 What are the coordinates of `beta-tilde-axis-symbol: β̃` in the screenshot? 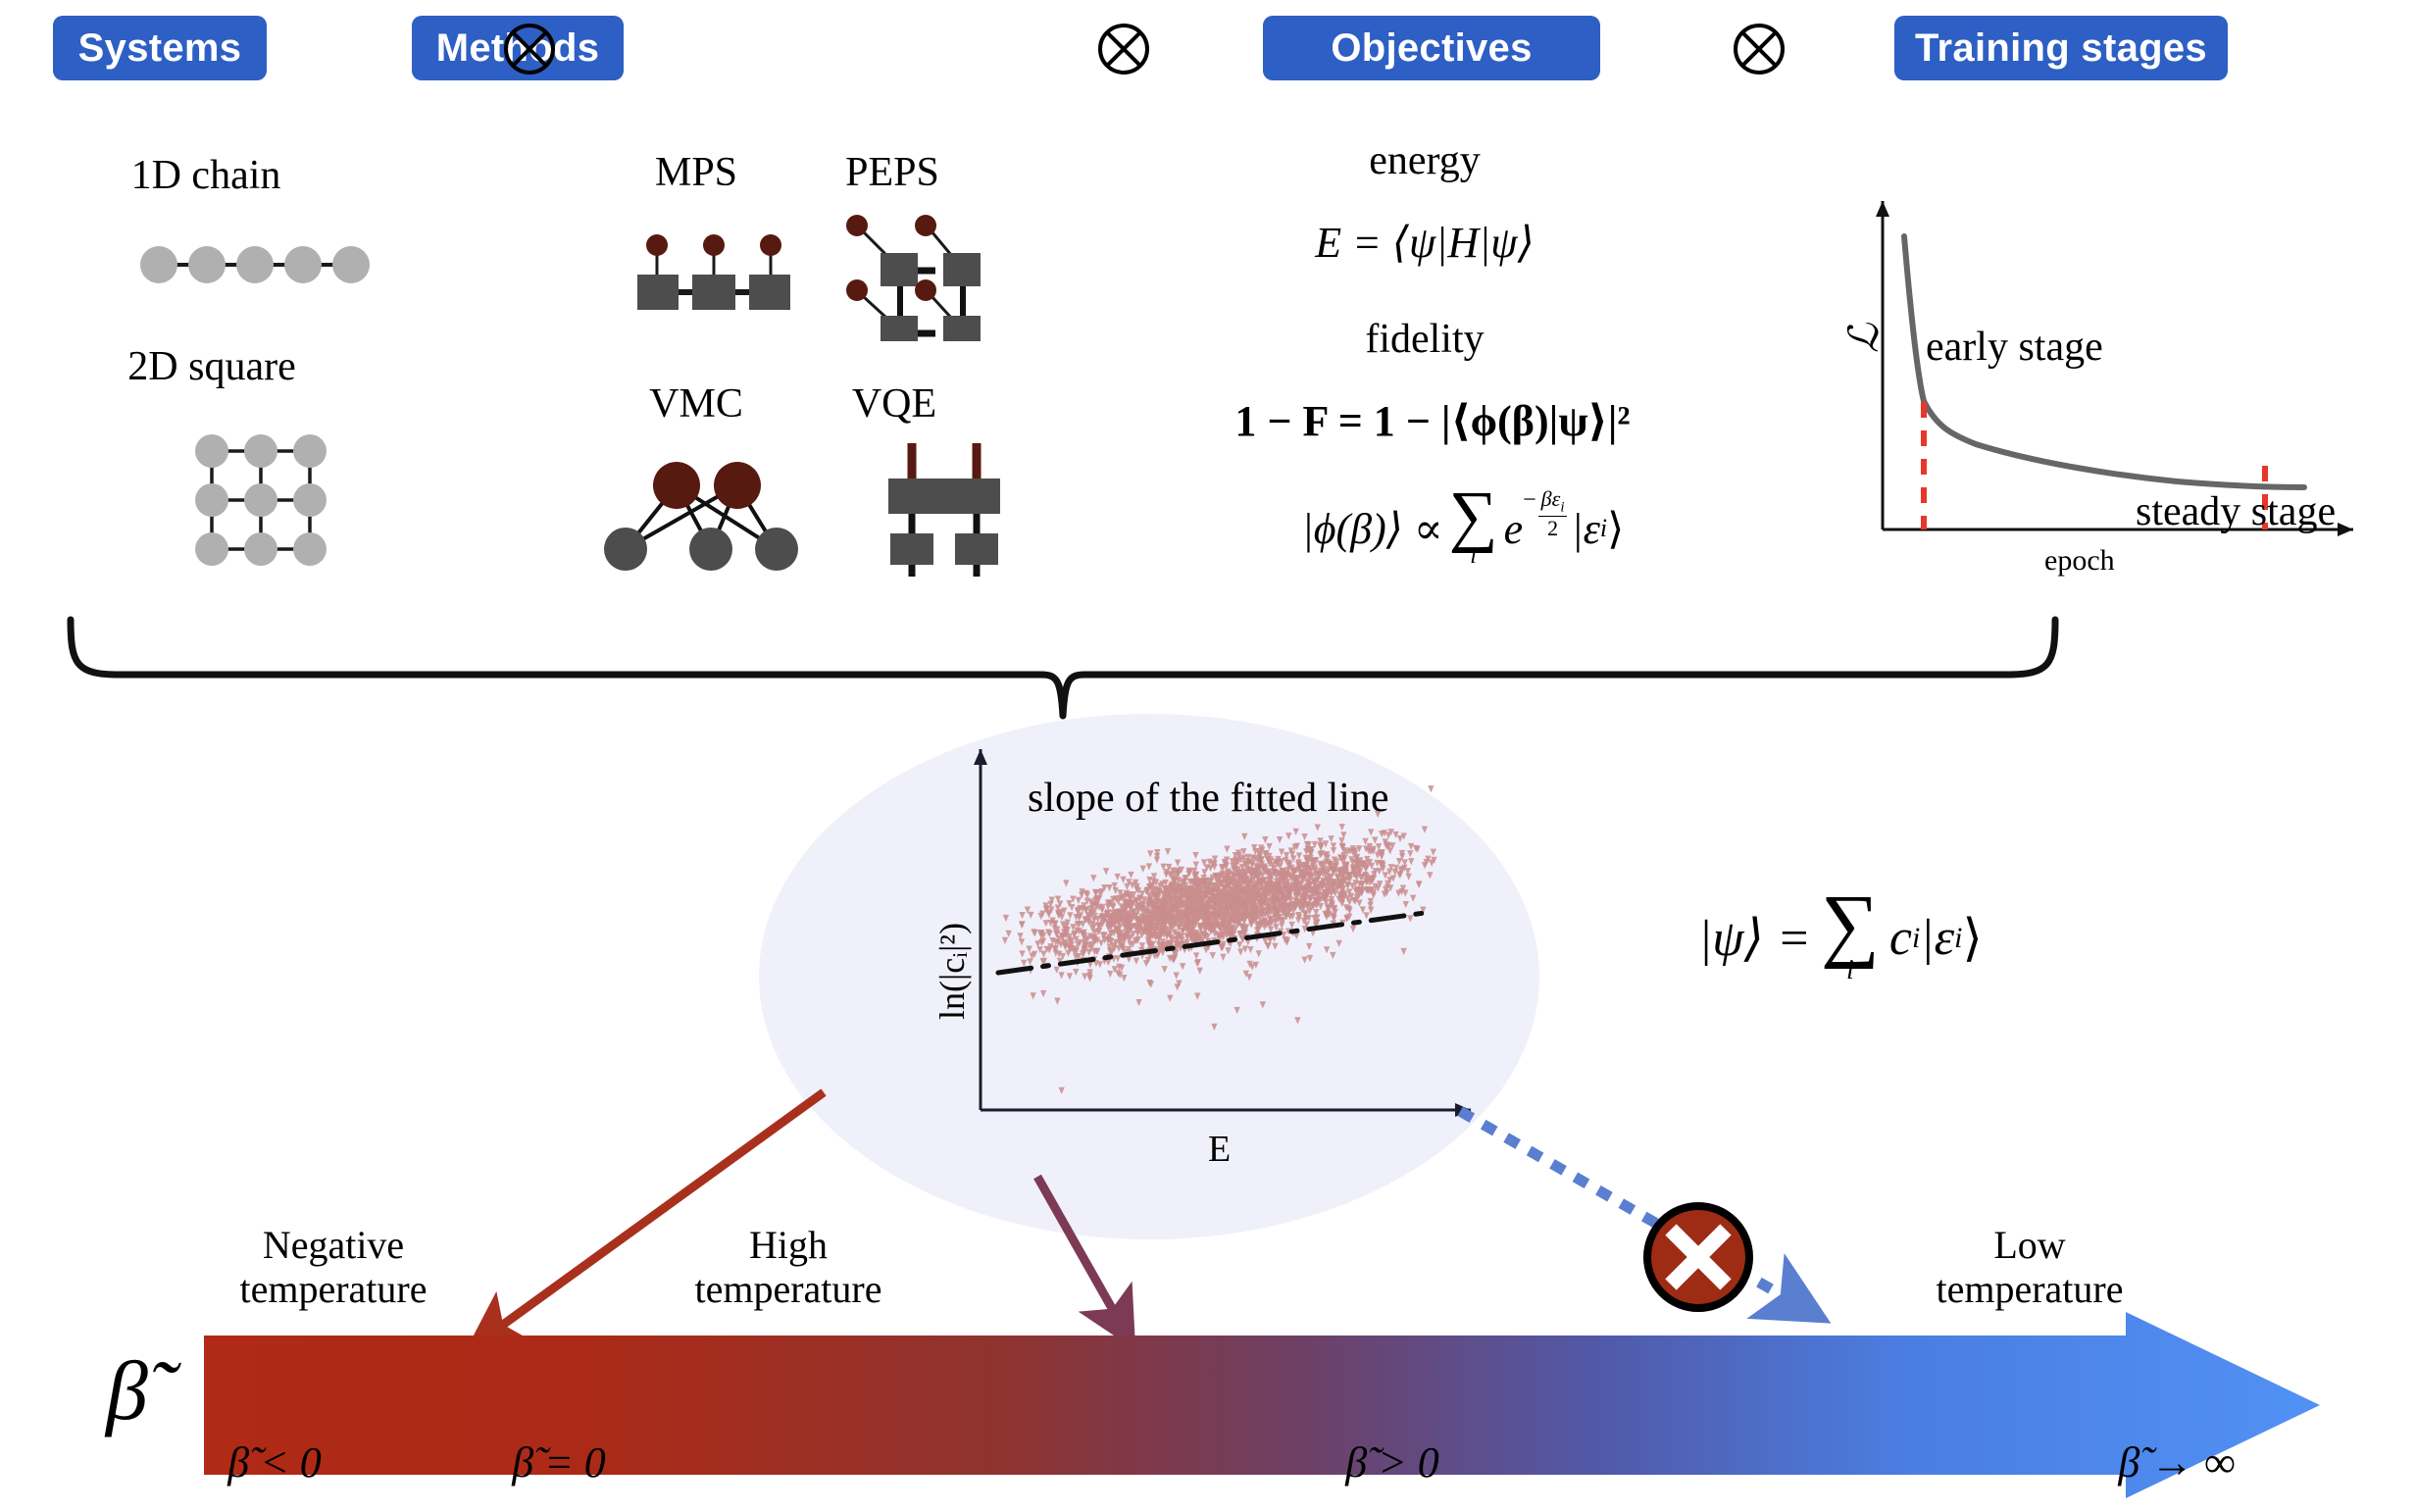 It's located at (127, 1390).